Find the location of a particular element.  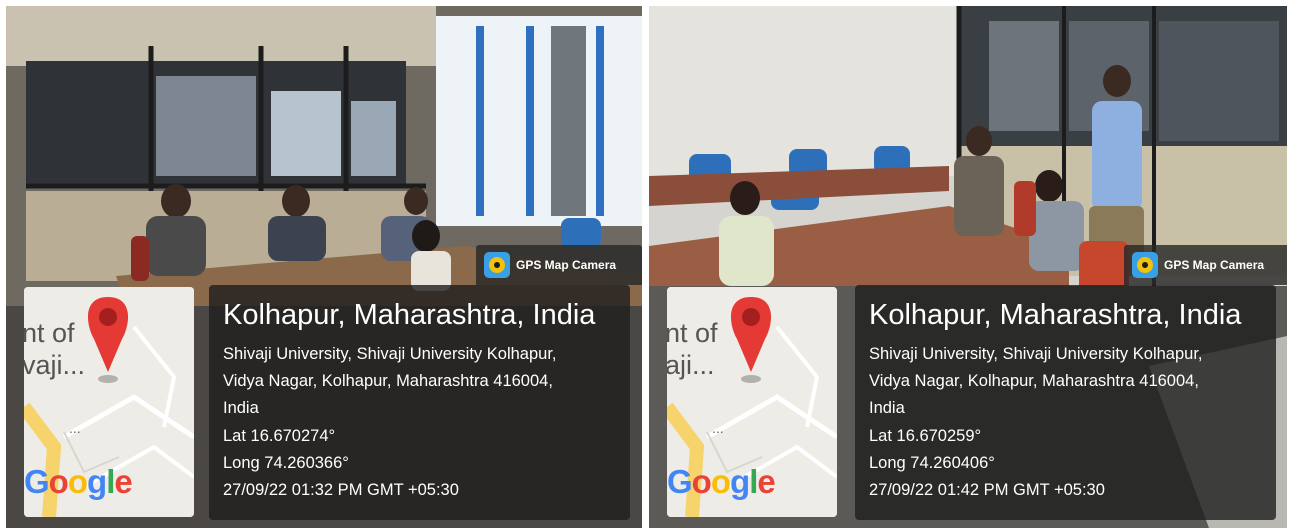

latitude: Lat 16.670274° is located at coordinates (279, 436).